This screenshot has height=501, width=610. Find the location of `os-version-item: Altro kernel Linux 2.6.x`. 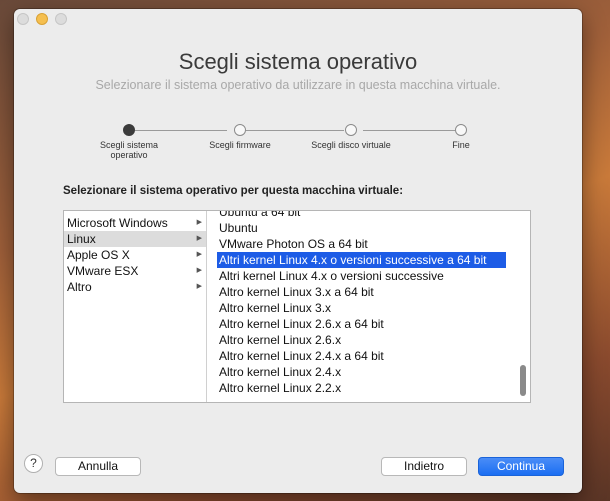

os-version-item: Altro kernel Linux 2.6.x is located at coordinates (362, 340).